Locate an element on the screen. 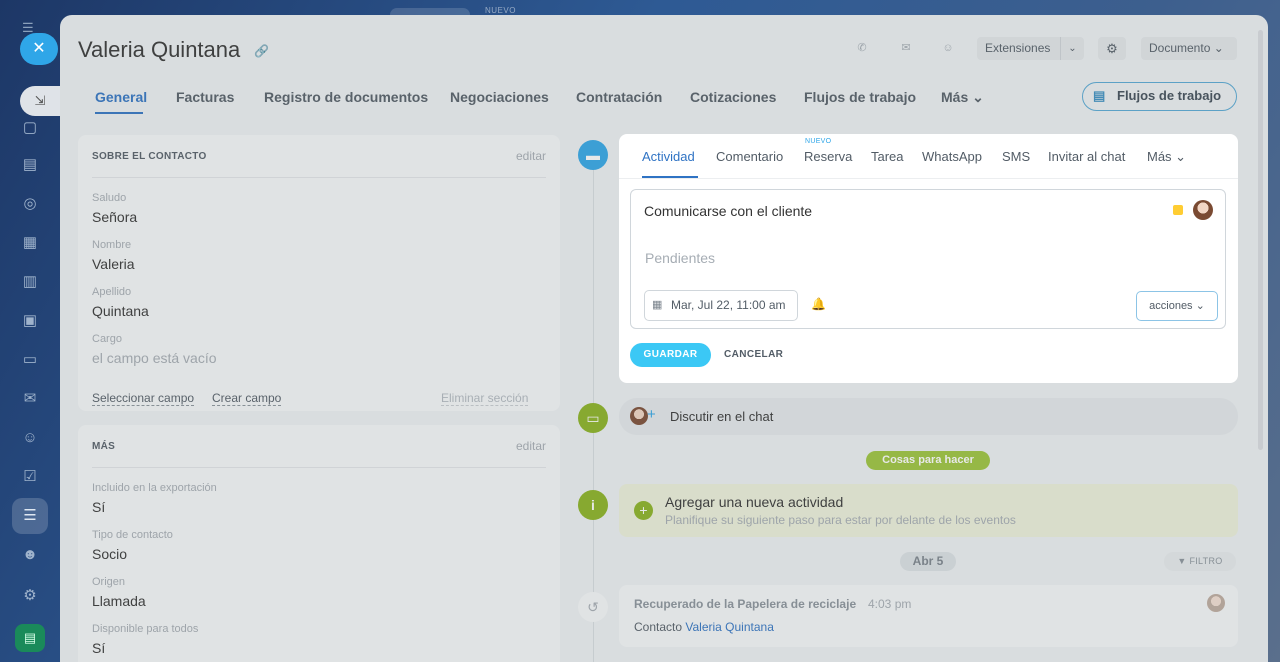 This screenshot has width=1280, height=662. field-value: Valeria is located at coordinates (113, 264).